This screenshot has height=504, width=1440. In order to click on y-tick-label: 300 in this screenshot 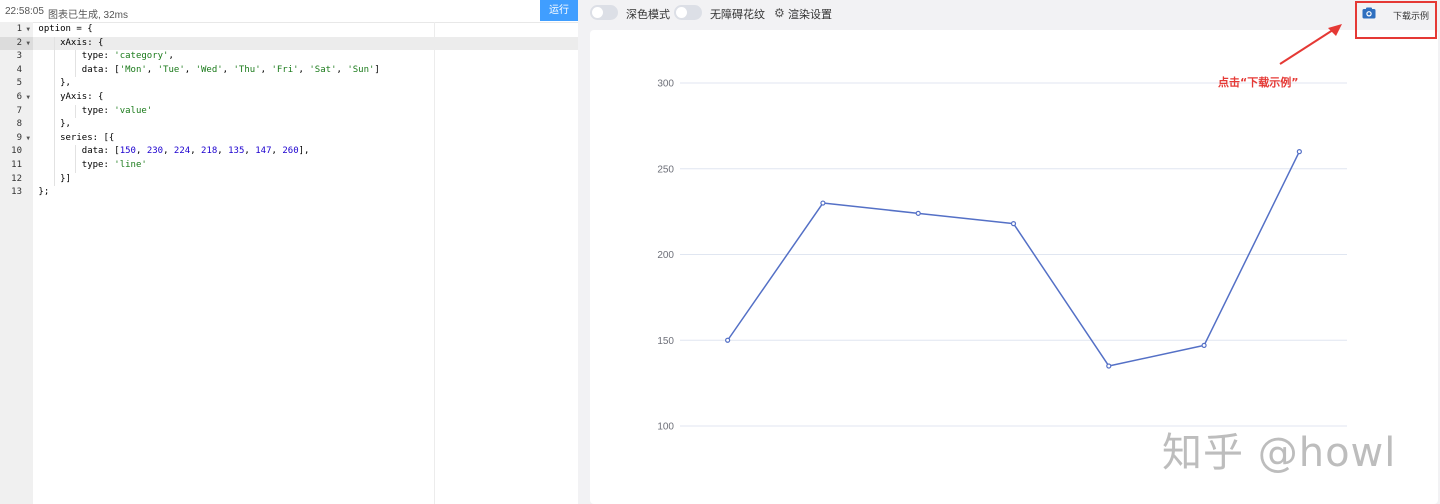, I will do `click(665, 84)`.